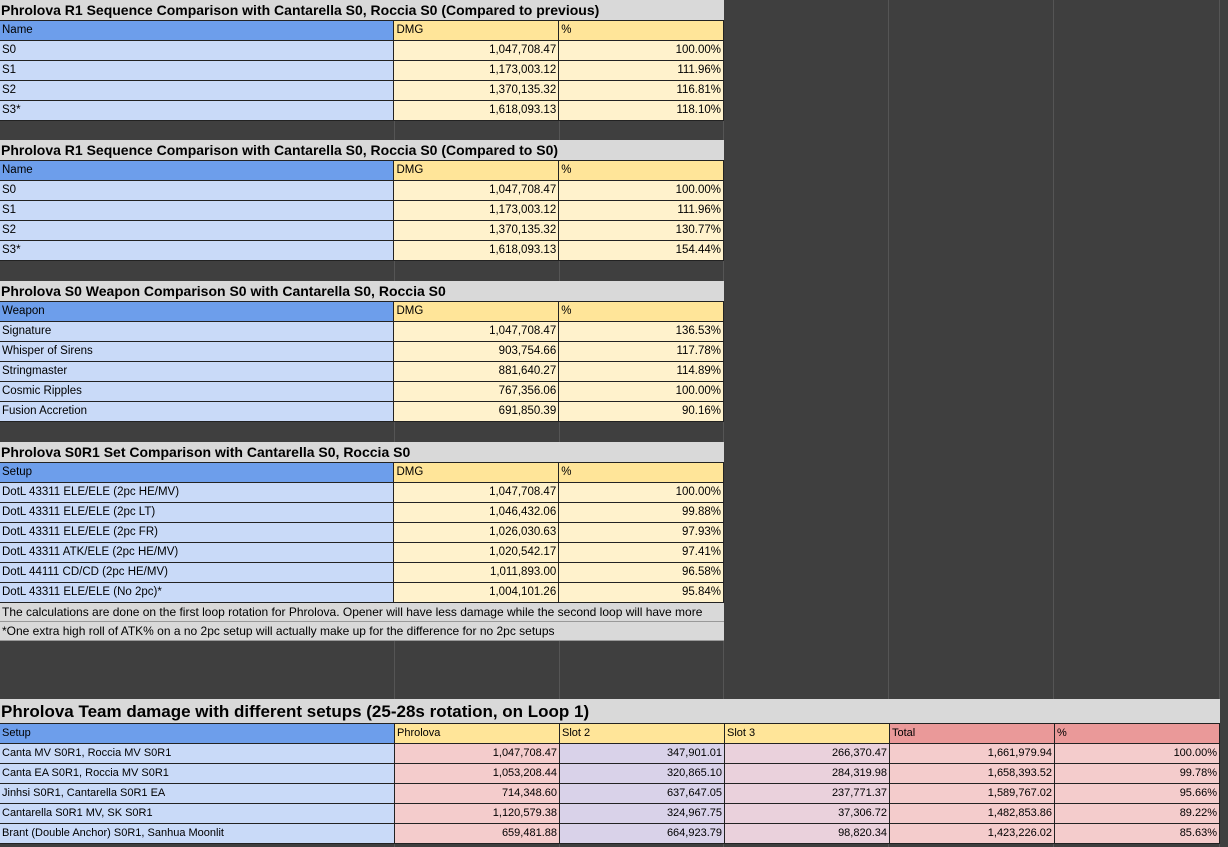  Describe the element at coordinates (477, 351) in the screenshot. I see `value-cell: 903,754.66` at that location.